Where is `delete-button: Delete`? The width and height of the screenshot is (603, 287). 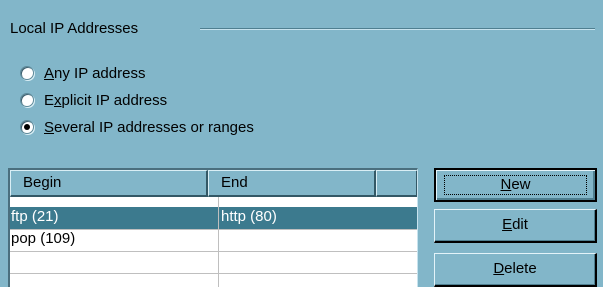 delete-button: Delete is located at coordinates (515, 270).